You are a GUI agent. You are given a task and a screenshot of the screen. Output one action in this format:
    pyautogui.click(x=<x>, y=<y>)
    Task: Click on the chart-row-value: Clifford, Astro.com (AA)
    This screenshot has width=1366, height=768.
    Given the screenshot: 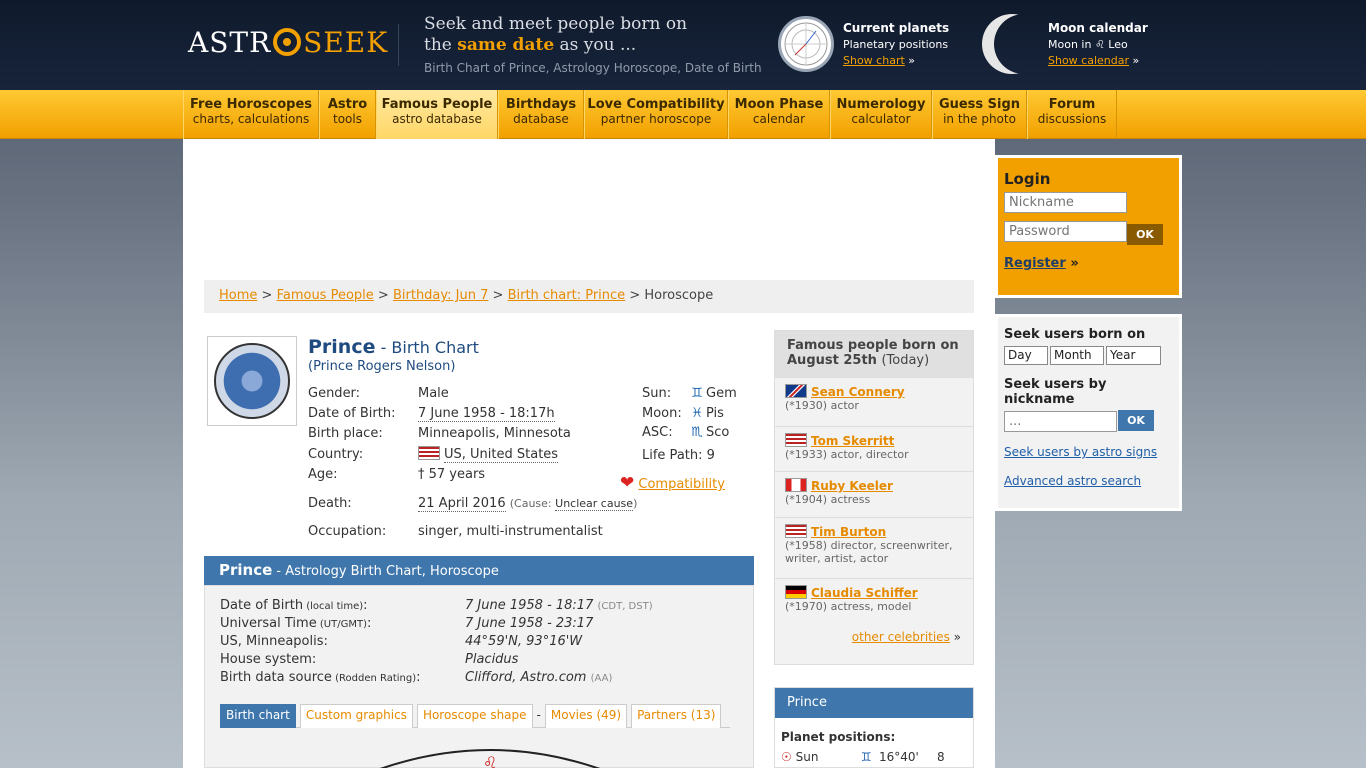 What is the action you would take?
    pyautogui.click(x=538, y=677)
    